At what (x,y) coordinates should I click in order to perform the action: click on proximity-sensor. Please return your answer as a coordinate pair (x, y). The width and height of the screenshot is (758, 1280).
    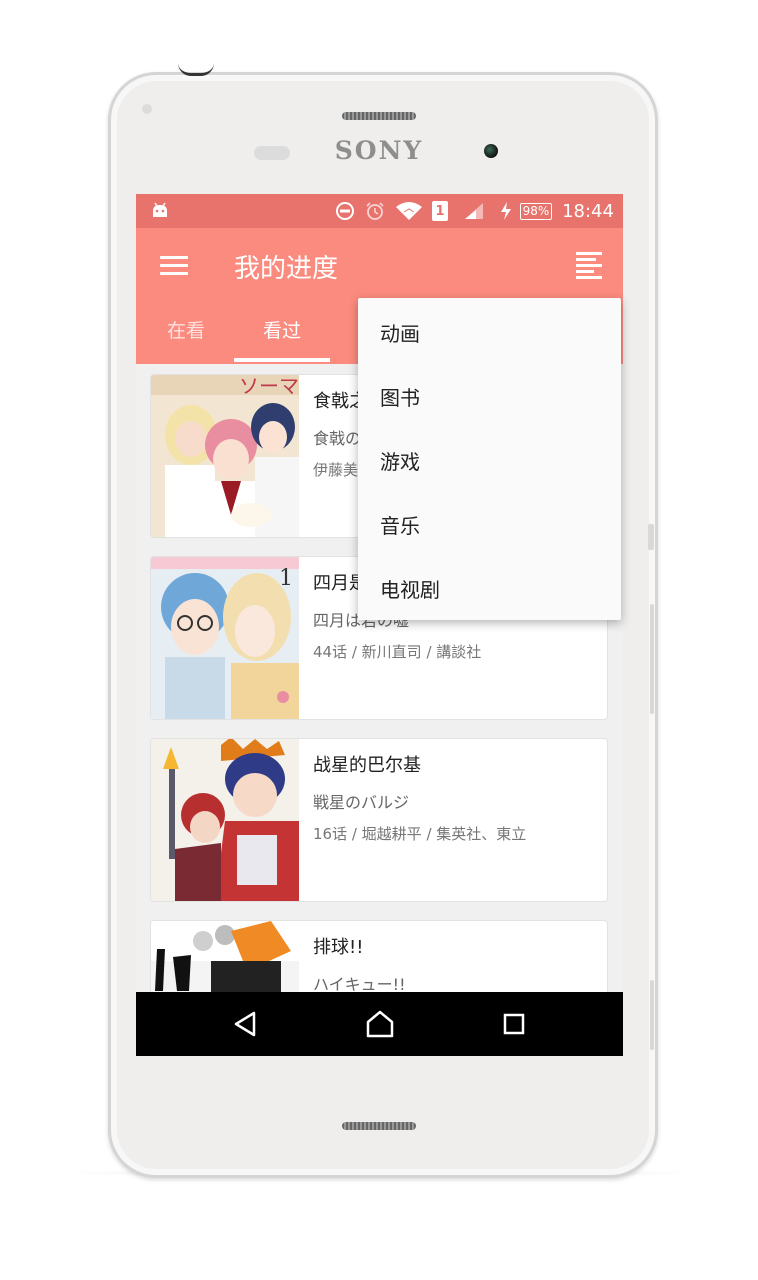
    Looking at the image, I should click on (272, 153).